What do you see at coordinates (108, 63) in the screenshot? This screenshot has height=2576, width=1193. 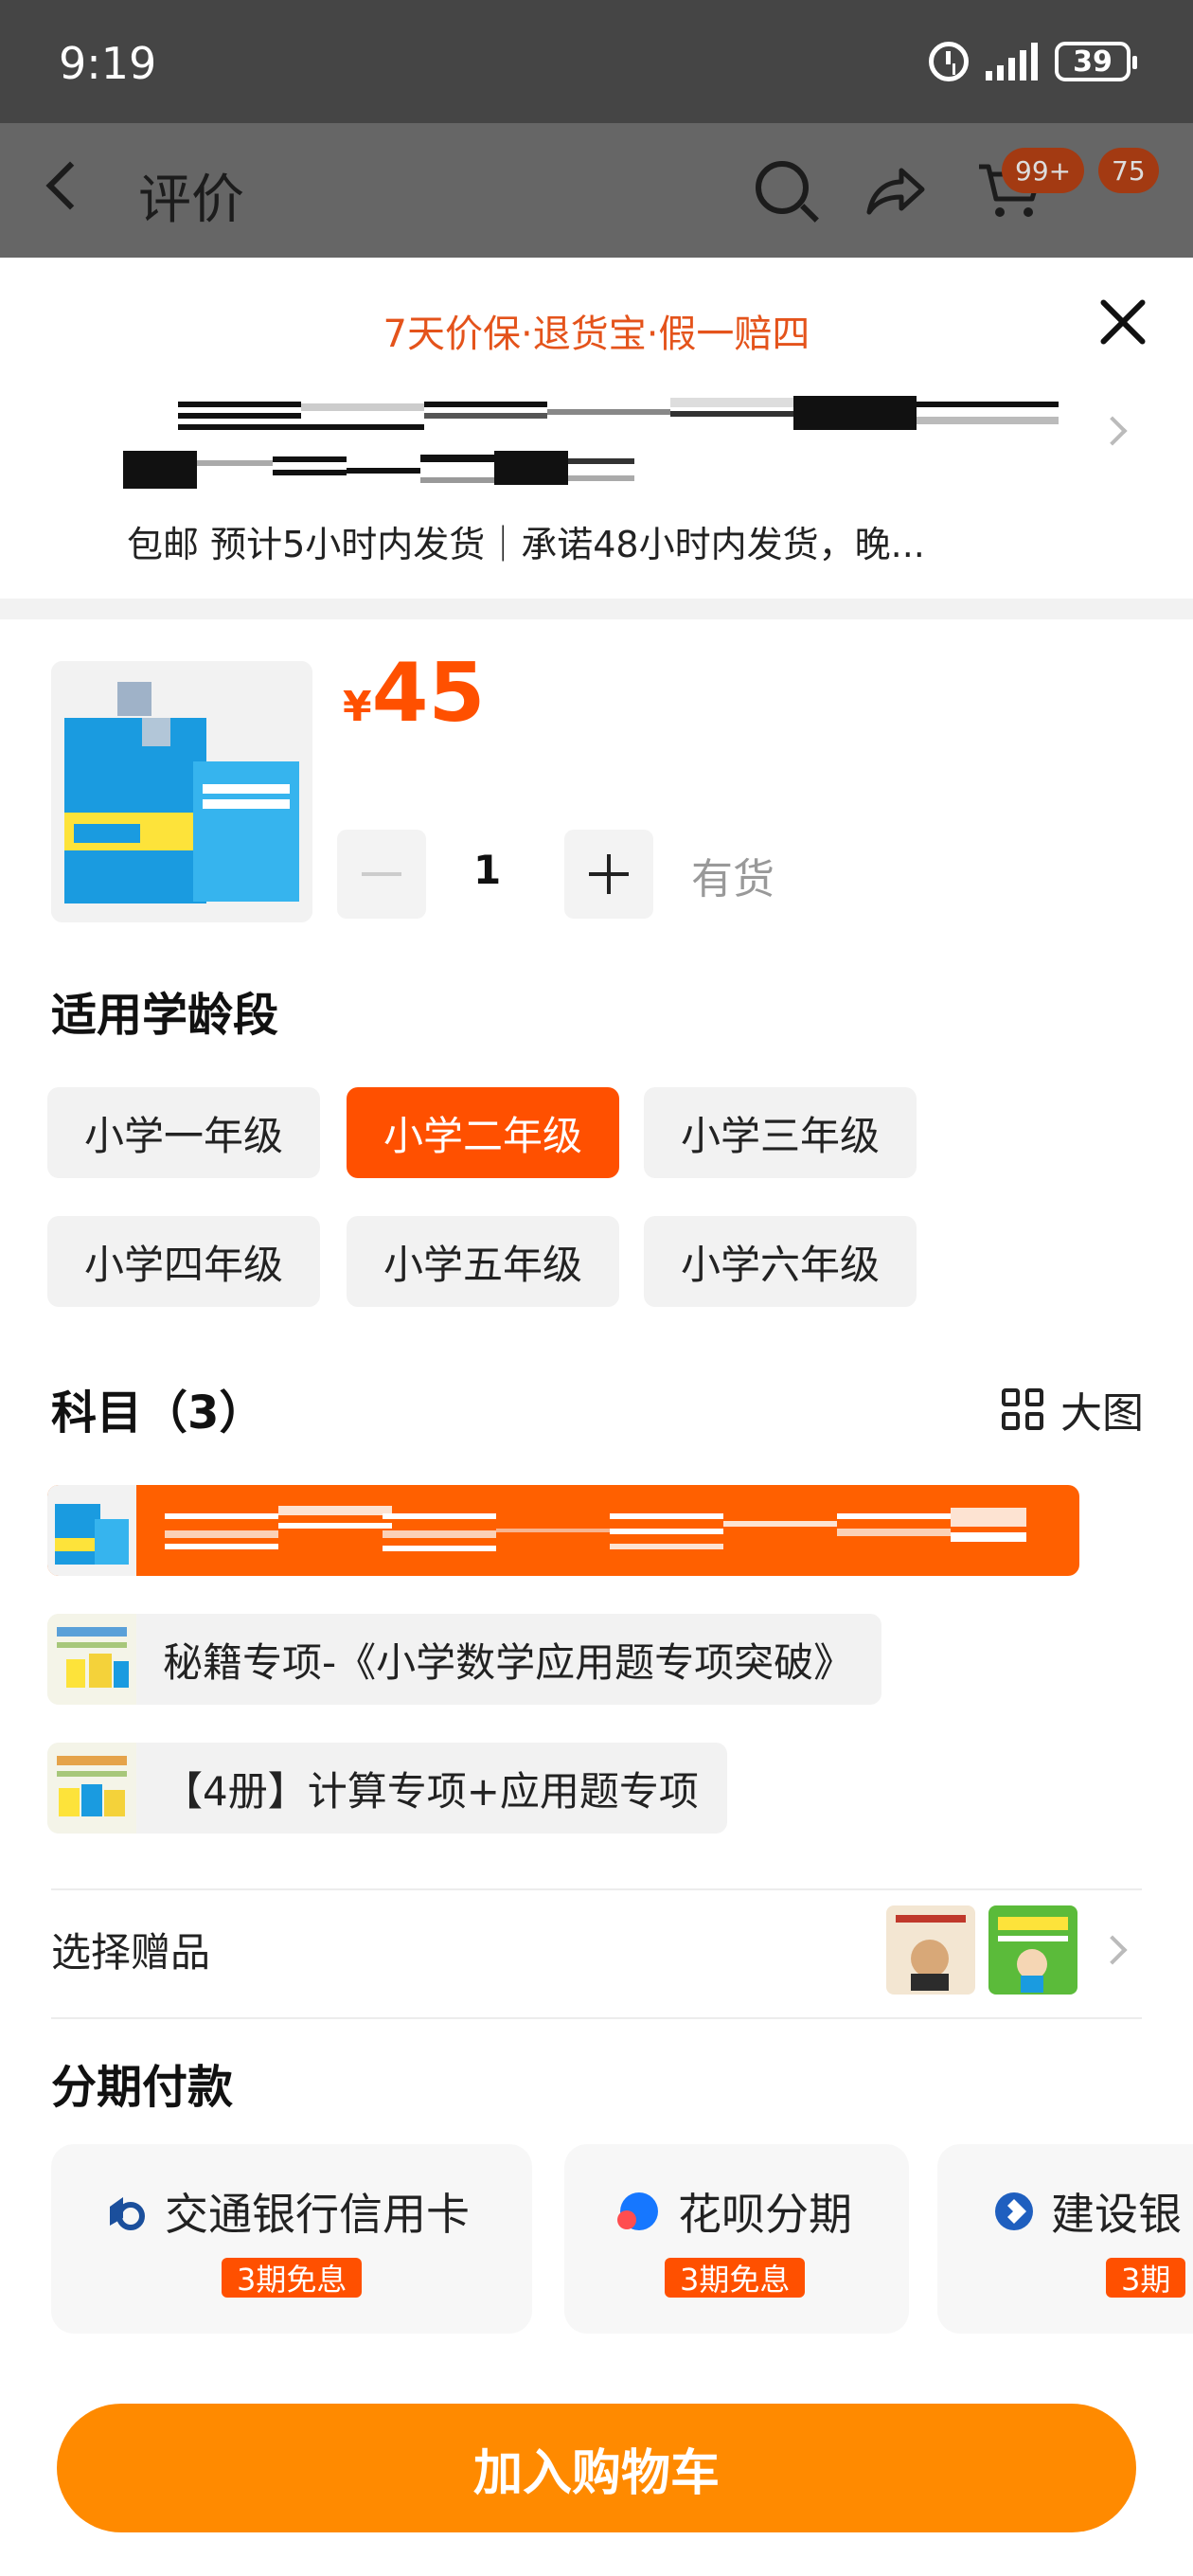 I see `status-time: 9:19` at bounding box center [108, 63].